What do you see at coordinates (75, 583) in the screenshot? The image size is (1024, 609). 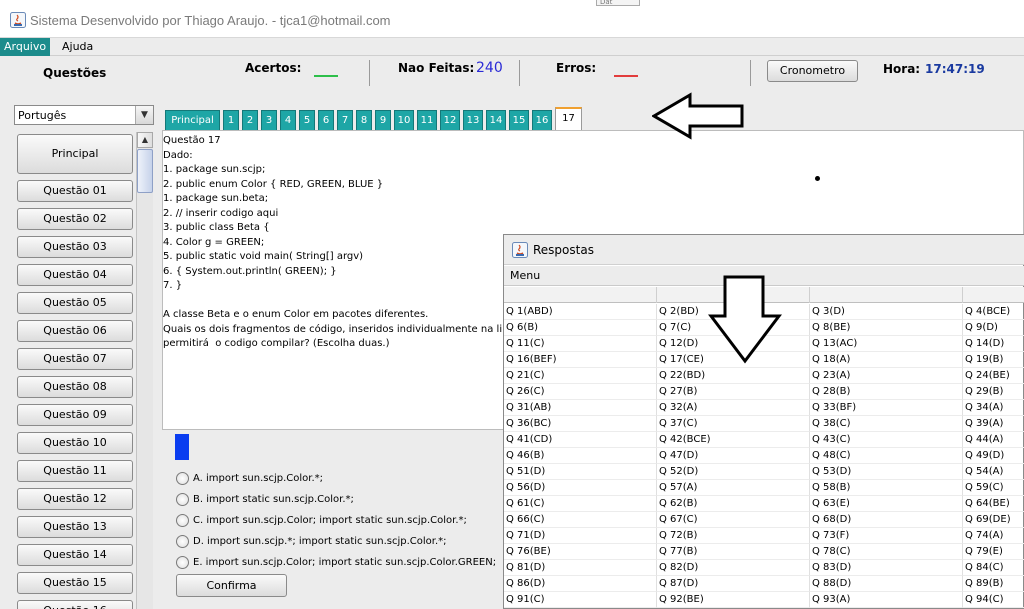 I see `sidebar-question-button: Questão 15` at bounding box center [75, 583].